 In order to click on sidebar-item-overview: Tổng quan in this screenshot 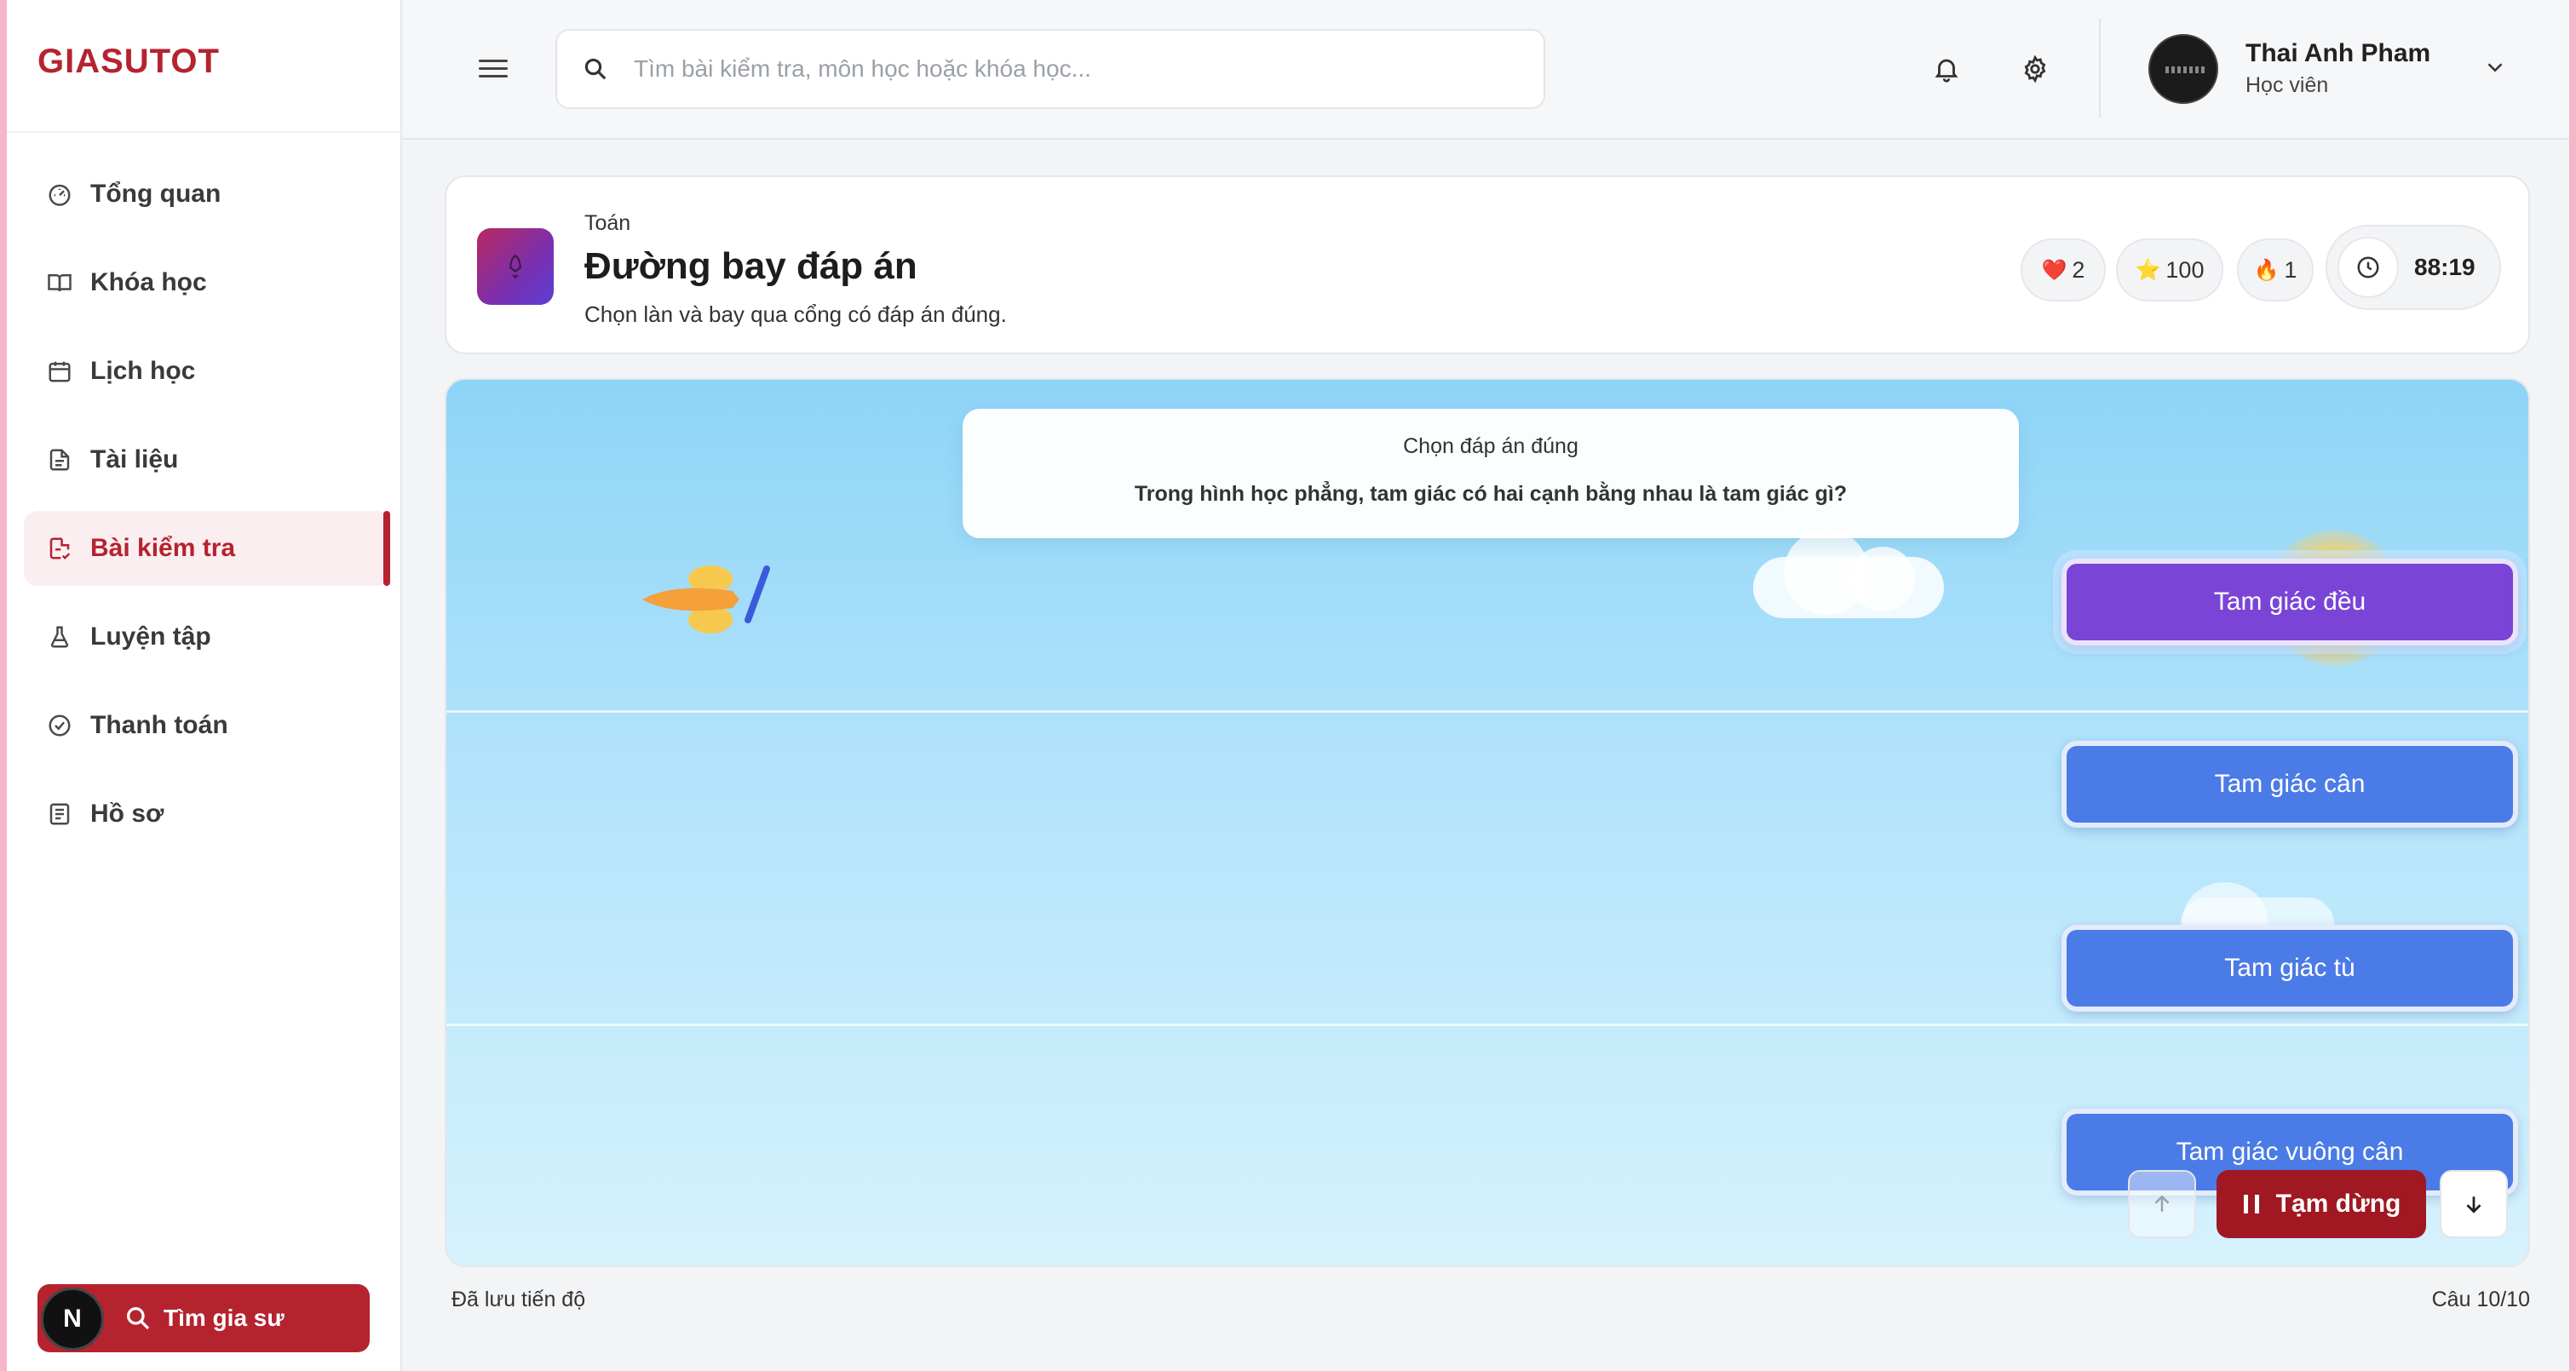, I will do `click(207, 194)`.